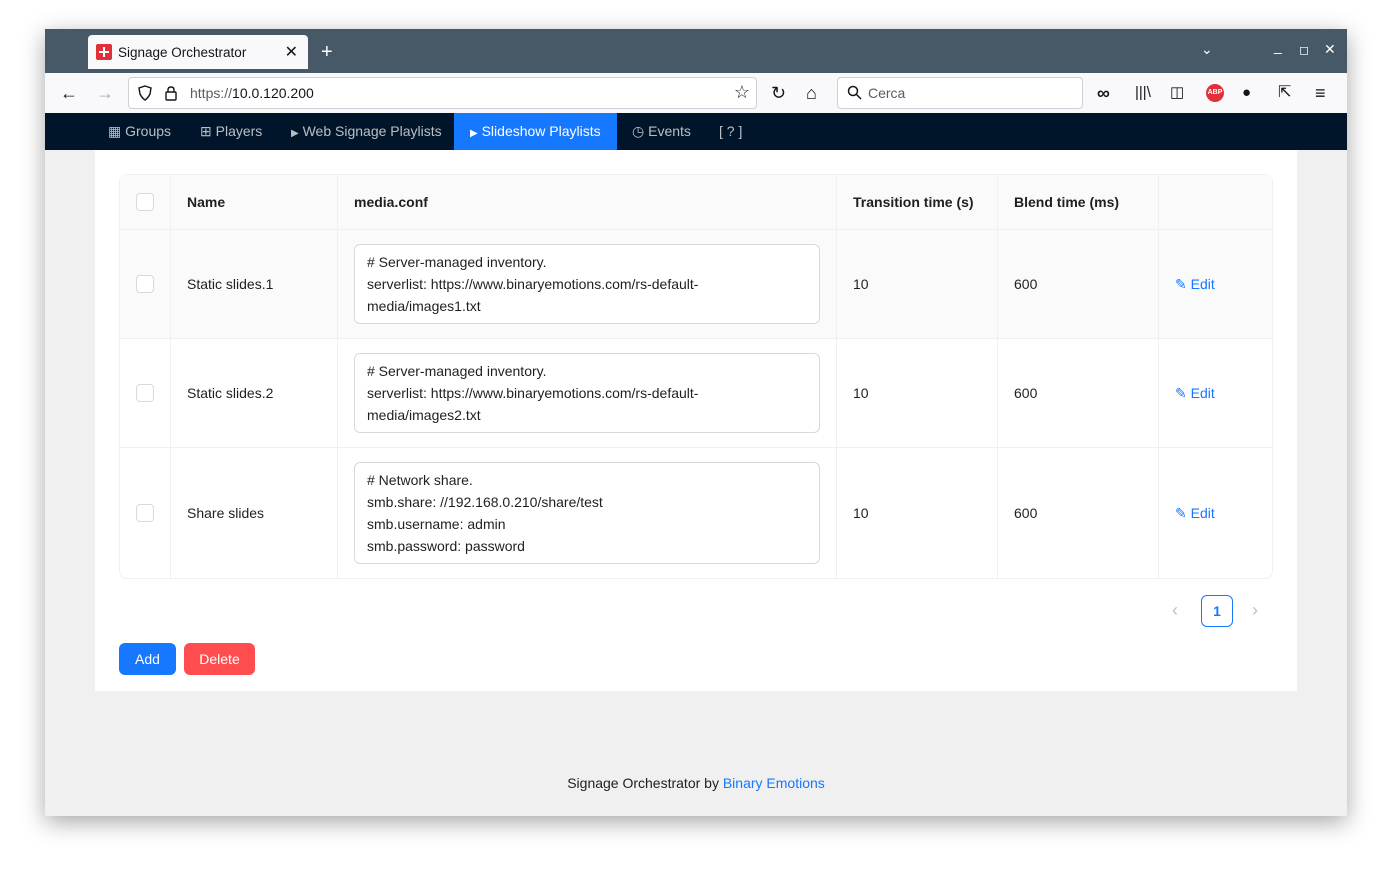  I want to click on search-bar: Cerca, so click(960, 93).